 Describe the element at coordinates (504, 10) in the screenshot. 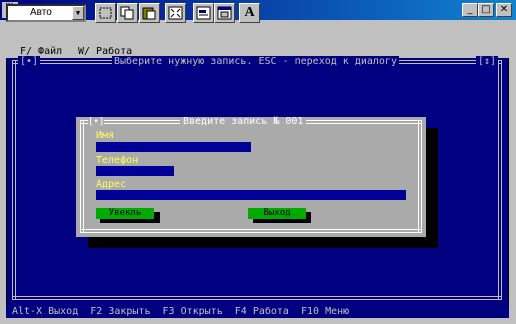

I see `close-button: ✕` at that location.